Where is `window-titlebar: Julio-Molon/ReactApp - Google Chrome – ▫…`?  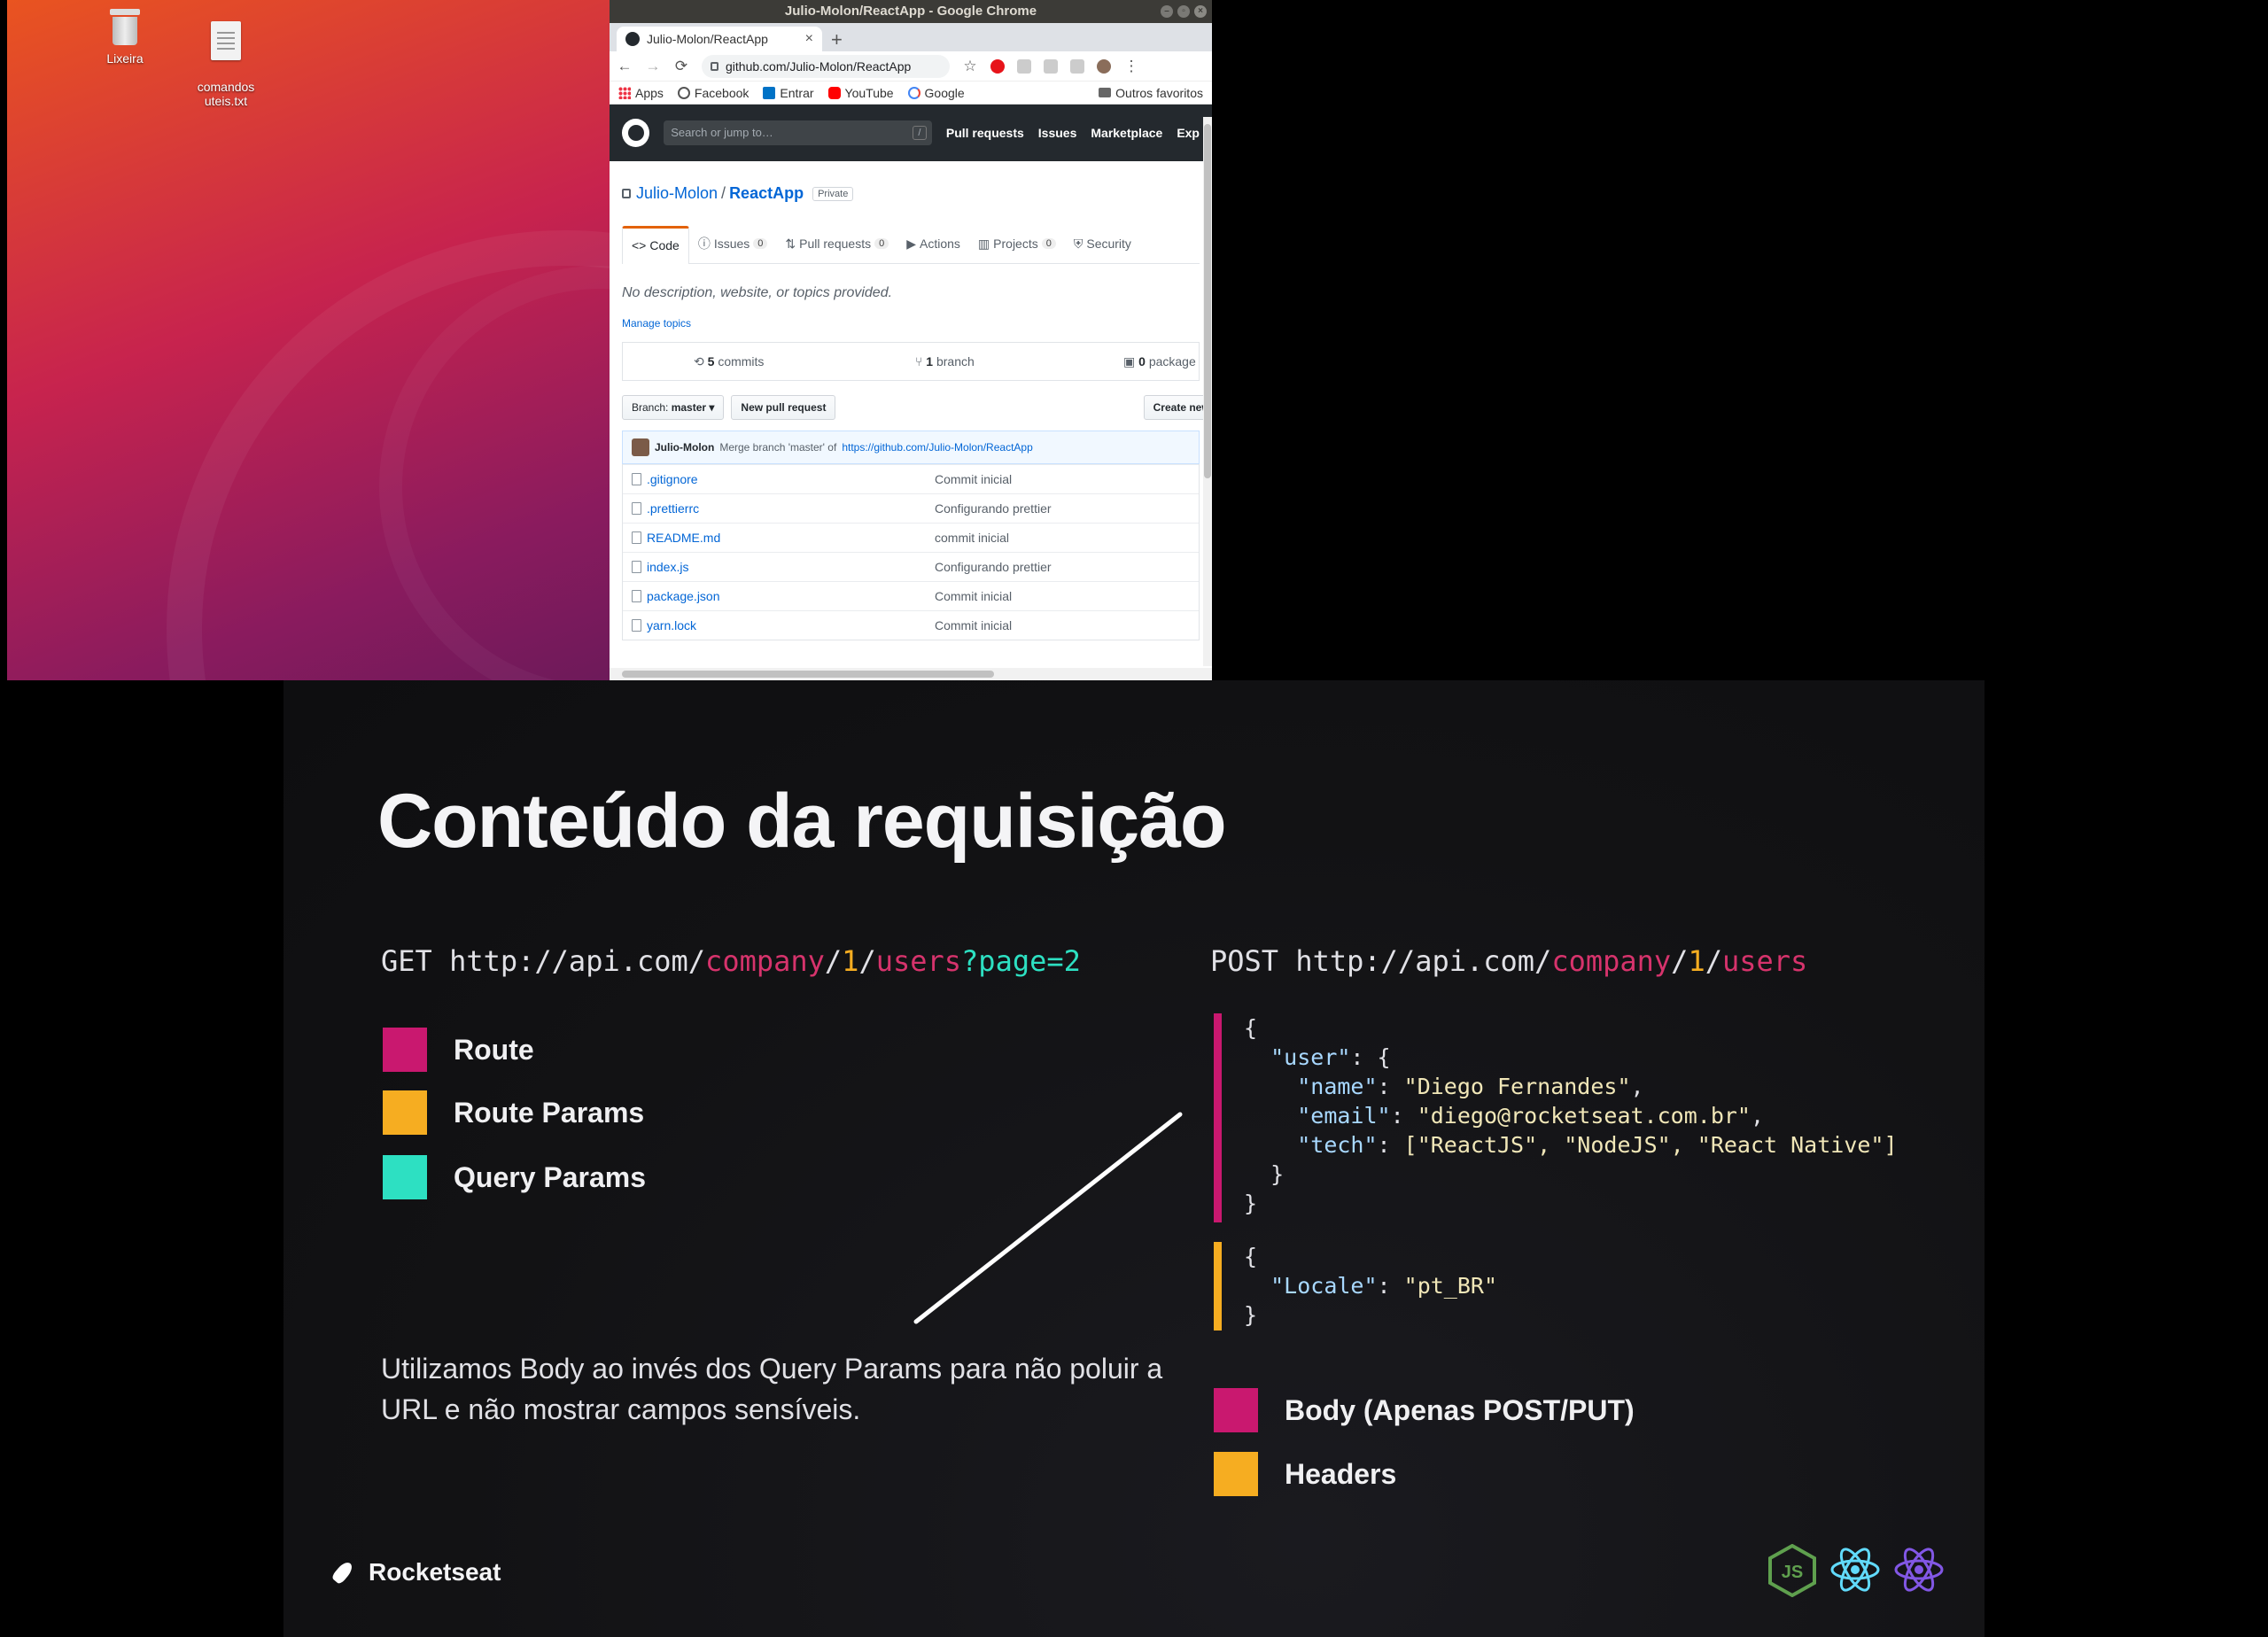 window-titlebar: Julio-Molon/ReactApp - Google Chrome – ▫… is located at coordinates (911, 11).